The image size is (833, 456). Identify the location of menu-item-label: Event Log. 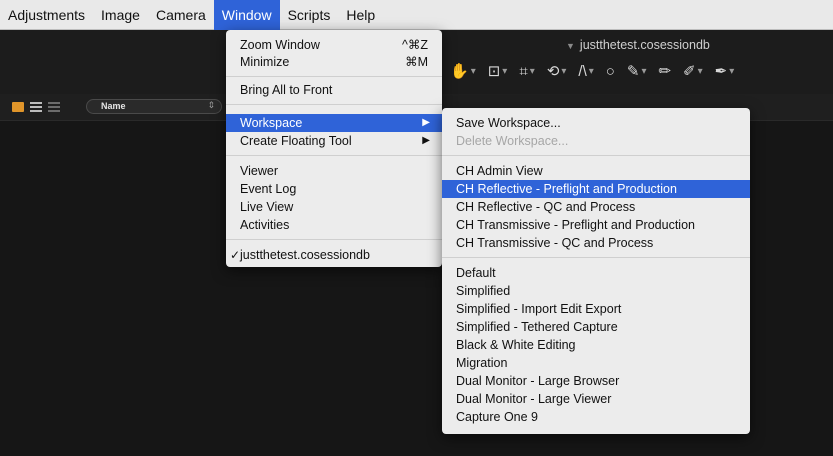
(268, 189).